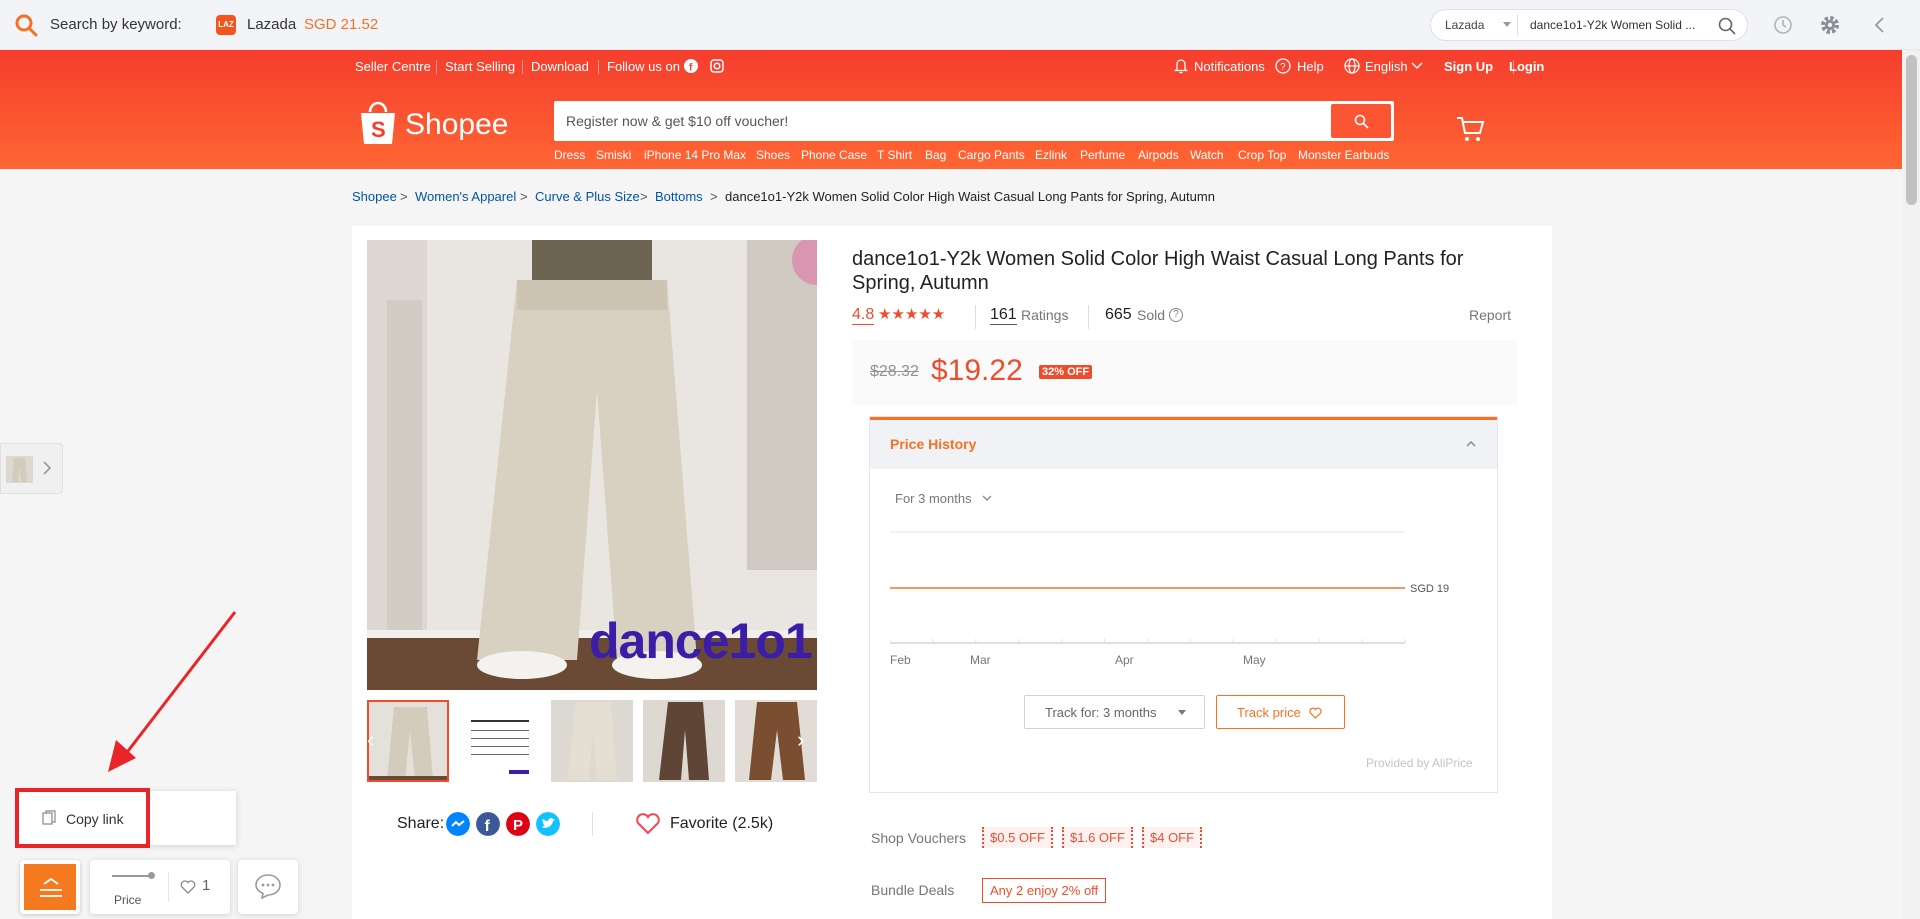 This screenshot has width=1920, height=919. What do you see at coordinates (1114, 712) in the screenshot?
I see `track-period-select: Track for: 3 months` at bounding box center [1114, 712].